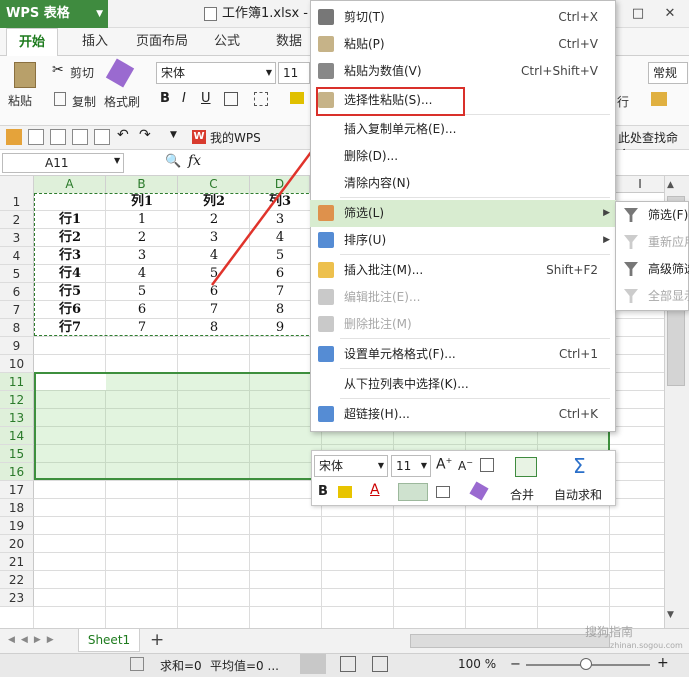 This screenshot has width=689, height=677. I want to click on mini-font-select: 宋体 ▼, so click(351, 466).